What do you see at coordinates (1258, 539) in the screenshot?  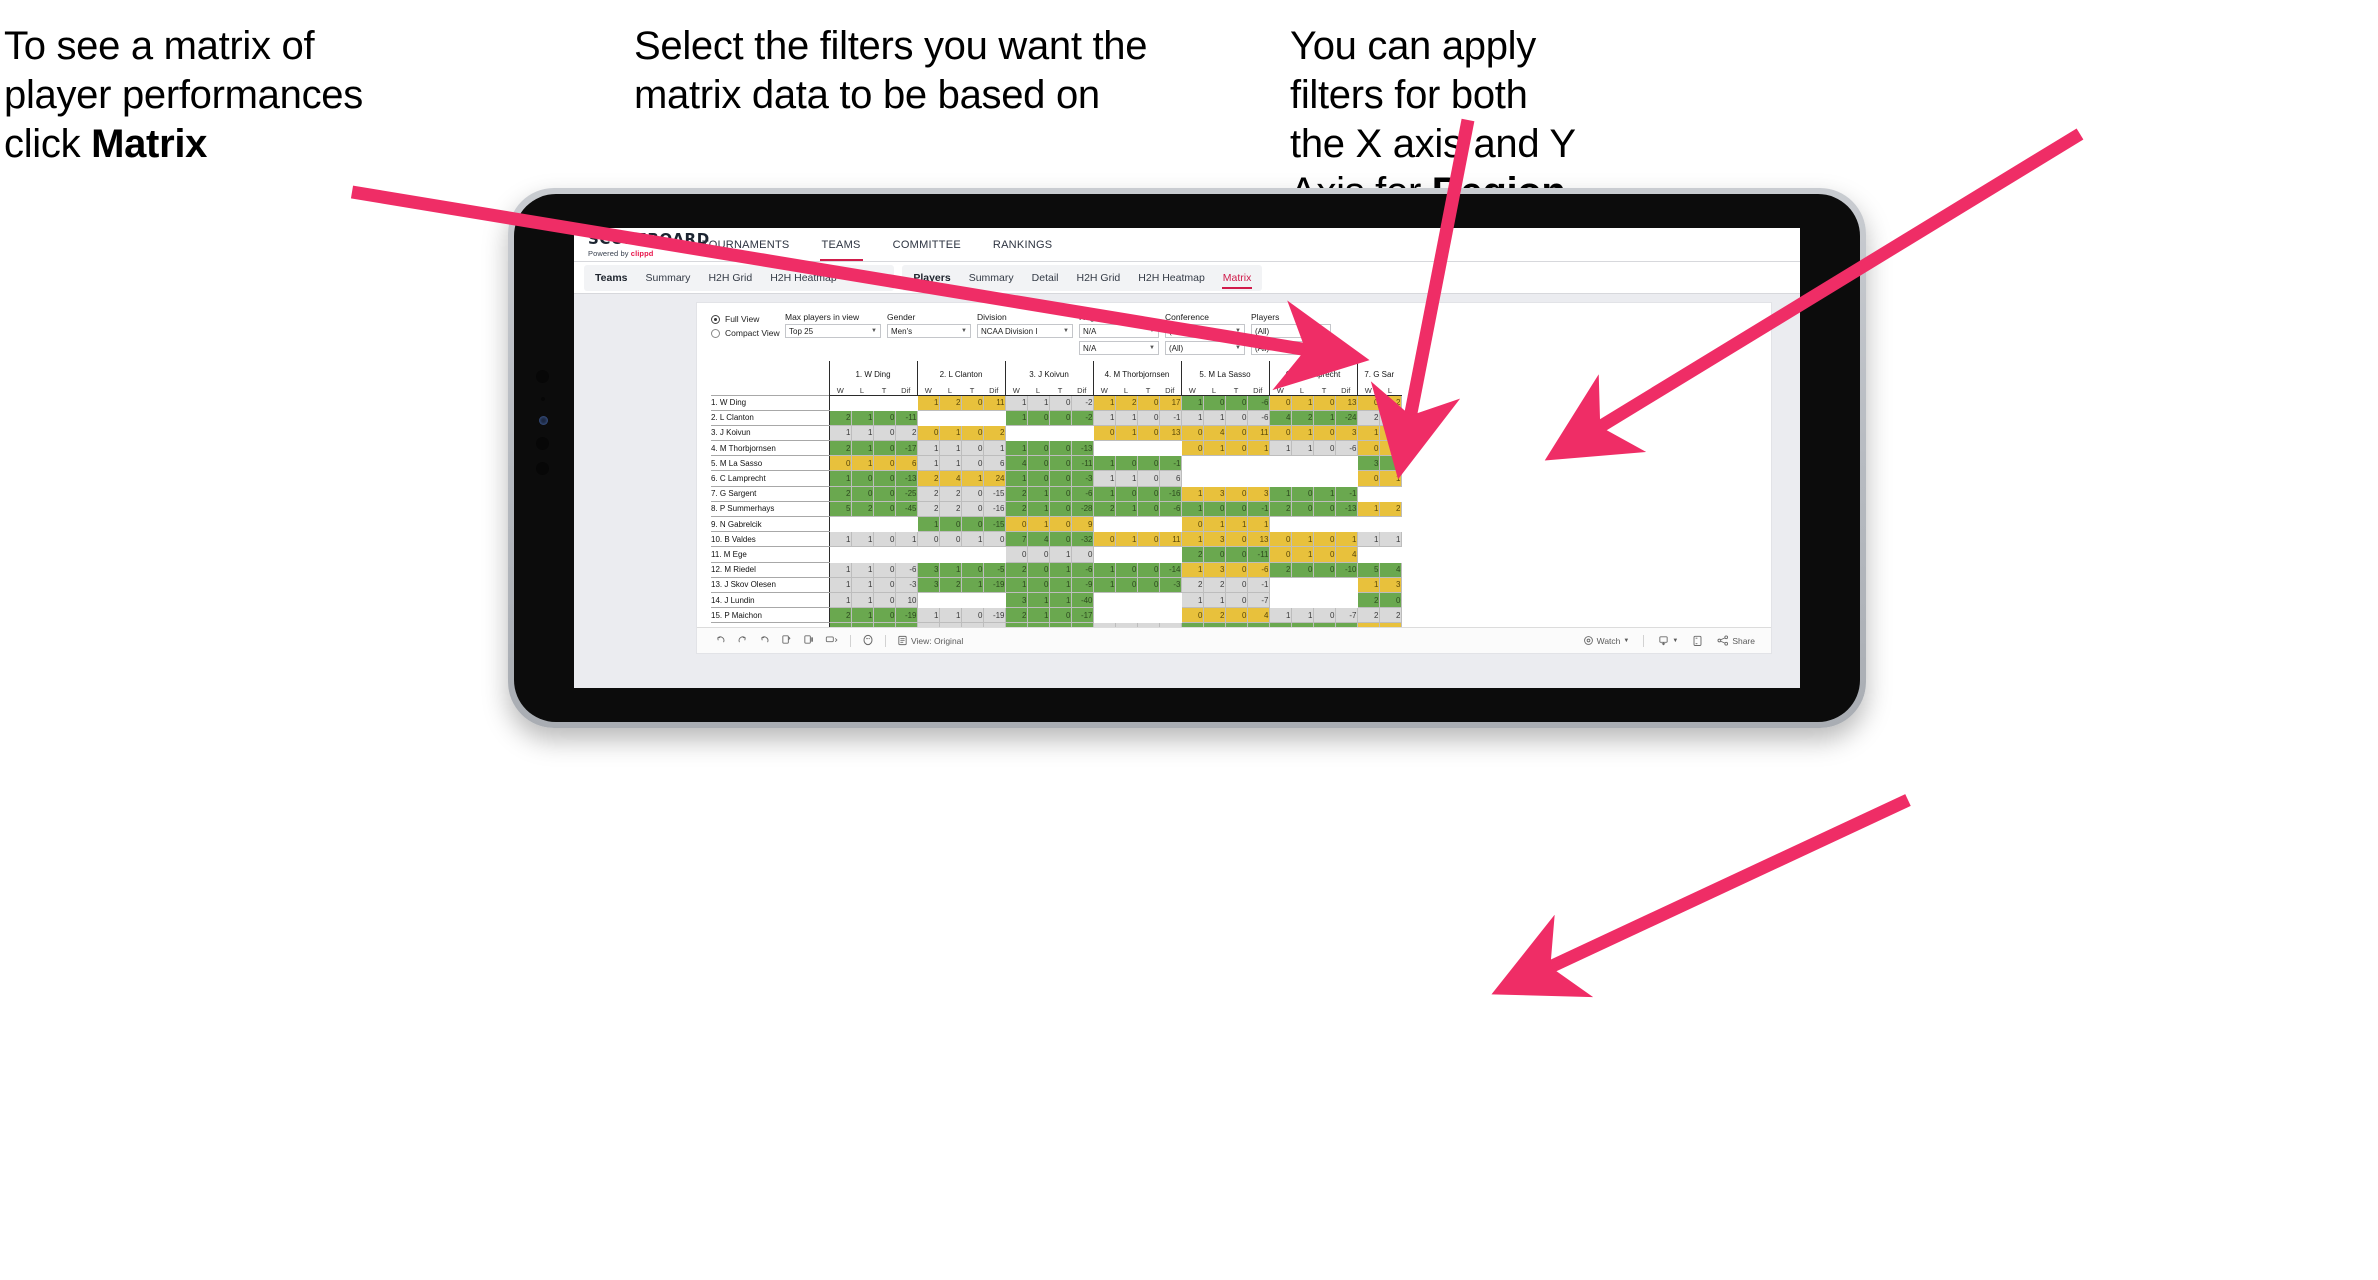 I see `matrix-cell: 13` at bounding box center [1258, 539].